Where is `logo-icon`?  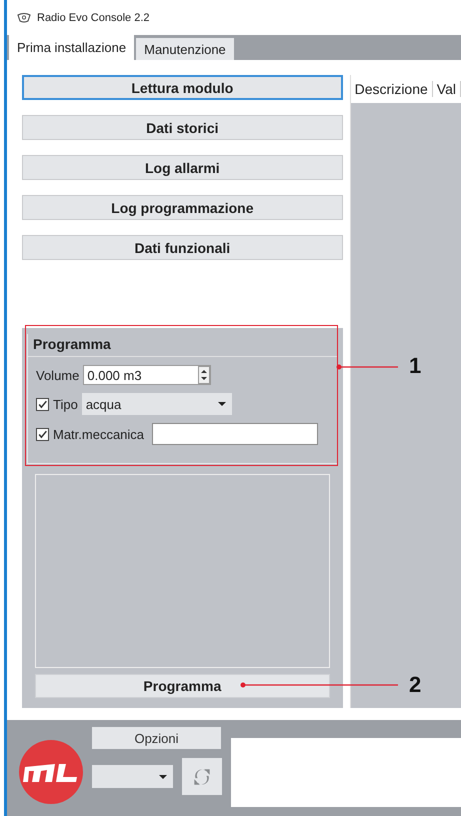 logo-icon is located at coordinates (51, 772).